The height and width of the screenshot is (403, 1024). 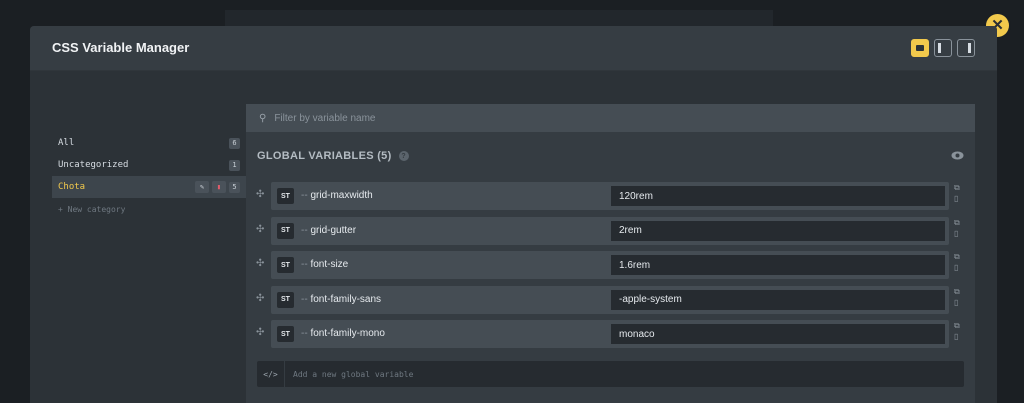 I want to click on add-variable-row: </>, so click(x=610, y=374).